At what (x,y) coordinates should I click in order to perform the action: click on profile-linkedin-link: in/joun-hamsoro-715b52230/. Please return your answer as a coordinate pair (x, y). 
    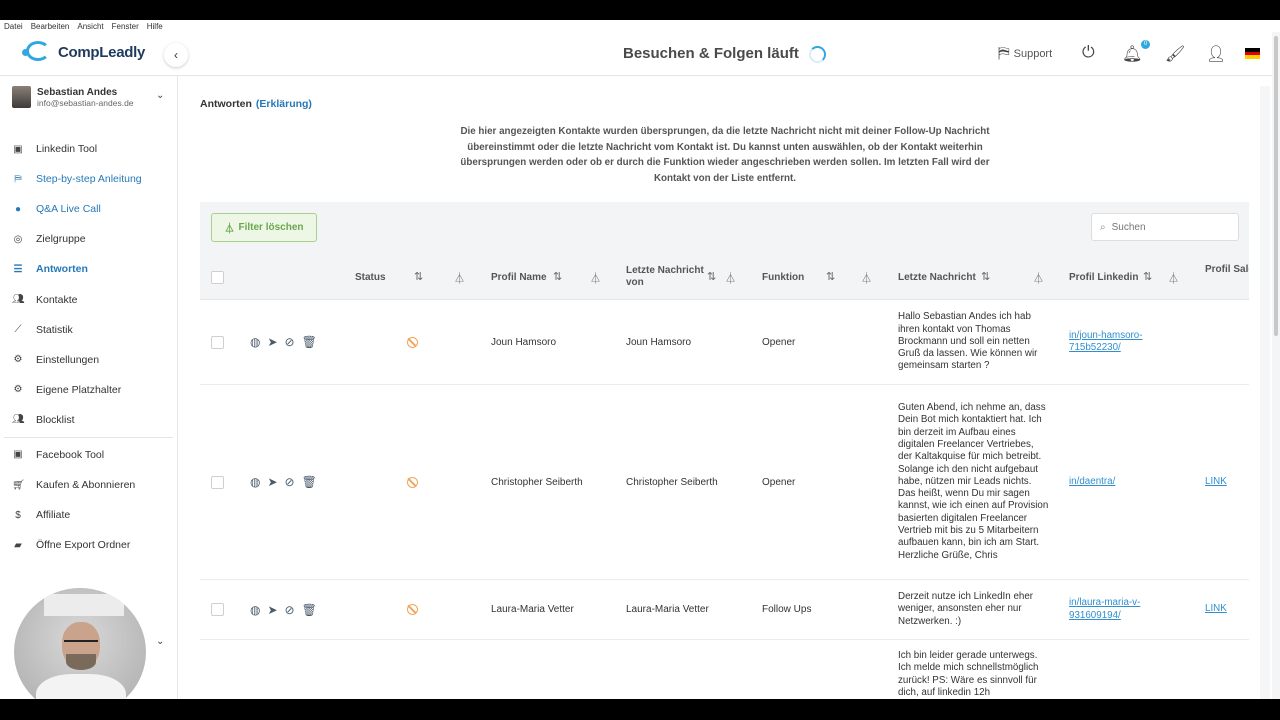
    Looking at the image, I should click on (1114, 342).